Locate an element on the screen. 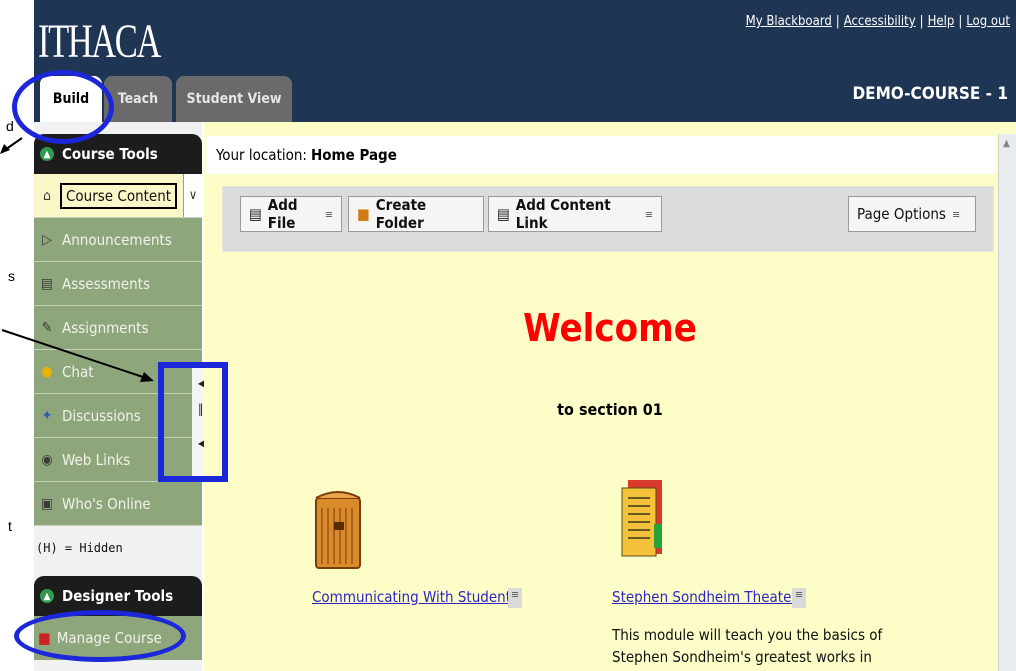  annotation-arrows is located at coordinates (77, 259).